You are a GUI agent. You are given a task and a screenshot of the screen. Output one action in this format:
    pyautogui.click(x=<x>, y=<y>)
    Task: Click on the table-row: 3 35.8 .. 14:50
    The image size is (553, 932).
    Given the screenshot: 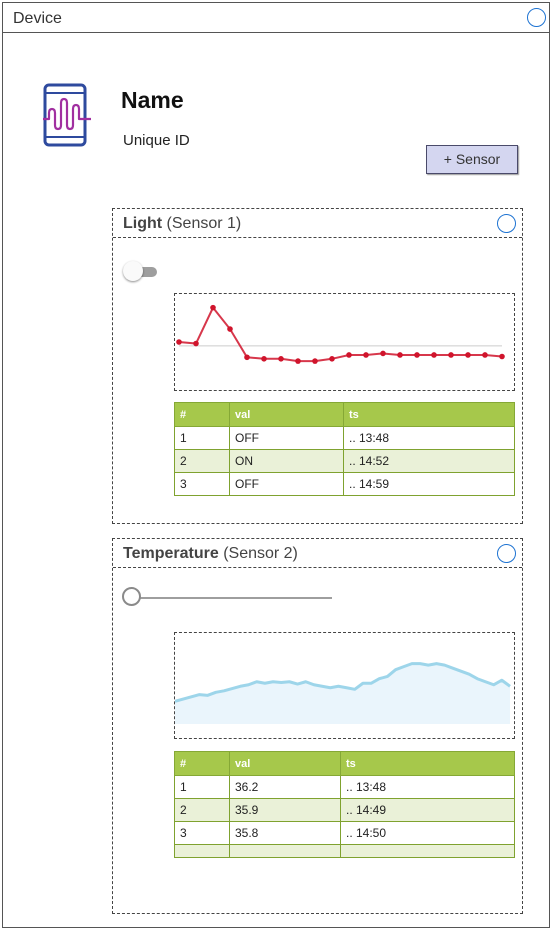 What is the action you would take?
    pyautogui.click(x=344, y=833)
    